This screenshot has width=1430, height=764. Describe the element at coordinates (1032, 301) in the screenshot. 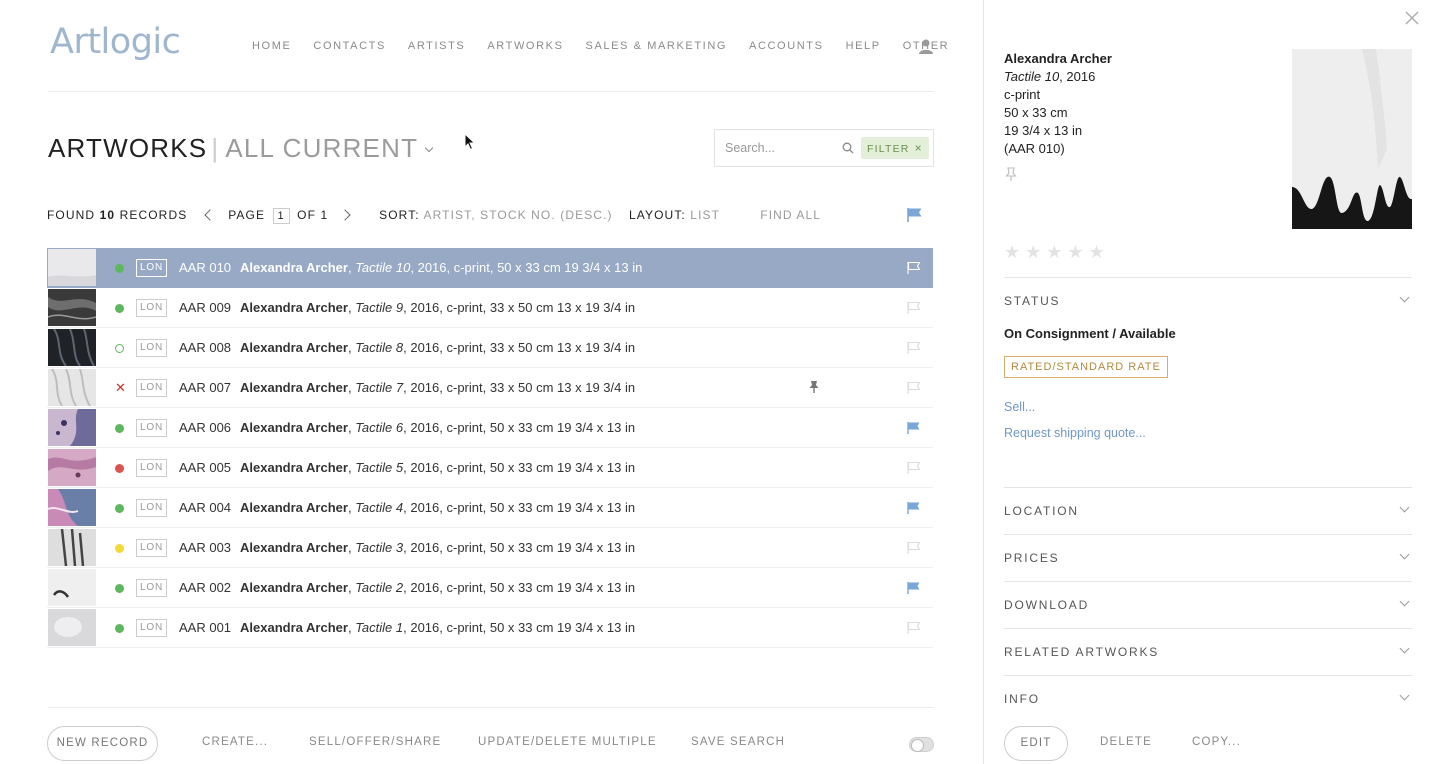

I see `status-section-label: STATUS` at that location.